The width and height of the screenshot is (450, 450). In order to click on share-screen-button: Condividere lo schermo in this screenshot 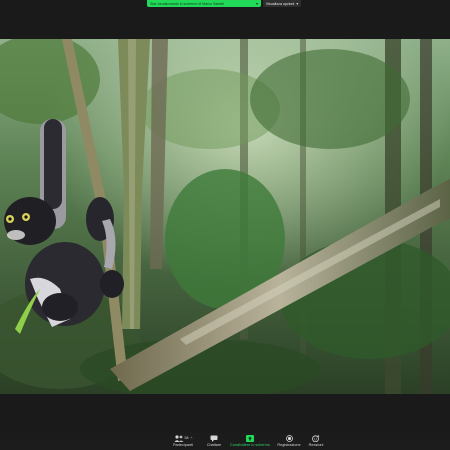, I will do `click(250, 441)`.